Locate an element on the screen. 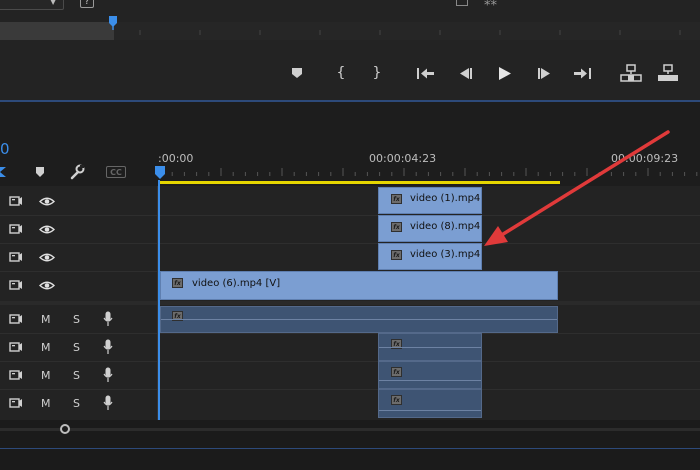 This screenshot has width=700, height=470. playhead-timecode: 0 is located at coordinates (5, 149).